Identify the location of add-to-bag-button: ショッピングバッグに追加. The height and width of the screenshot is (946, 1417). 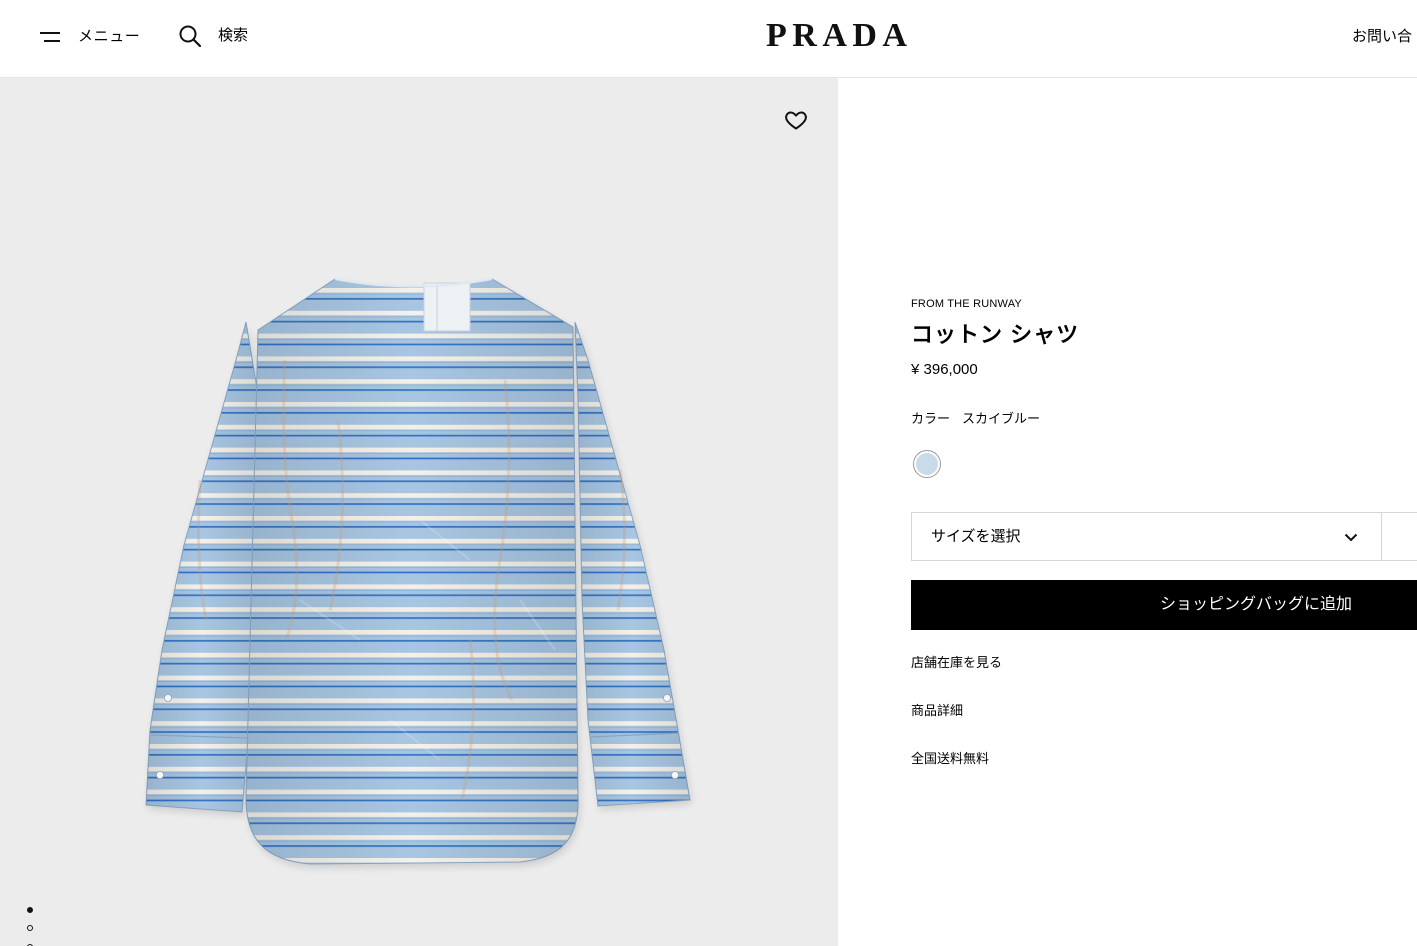
(1164, 605).